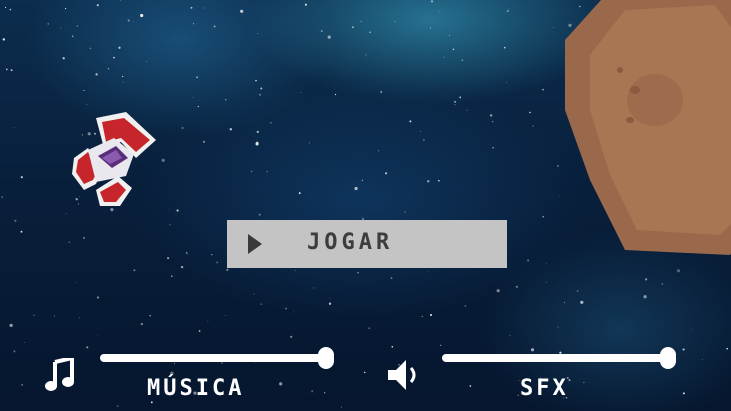 Image resolution: width=731 pixels, height=411 pixels. I want to click on sfx-slider, so click(555, 358).